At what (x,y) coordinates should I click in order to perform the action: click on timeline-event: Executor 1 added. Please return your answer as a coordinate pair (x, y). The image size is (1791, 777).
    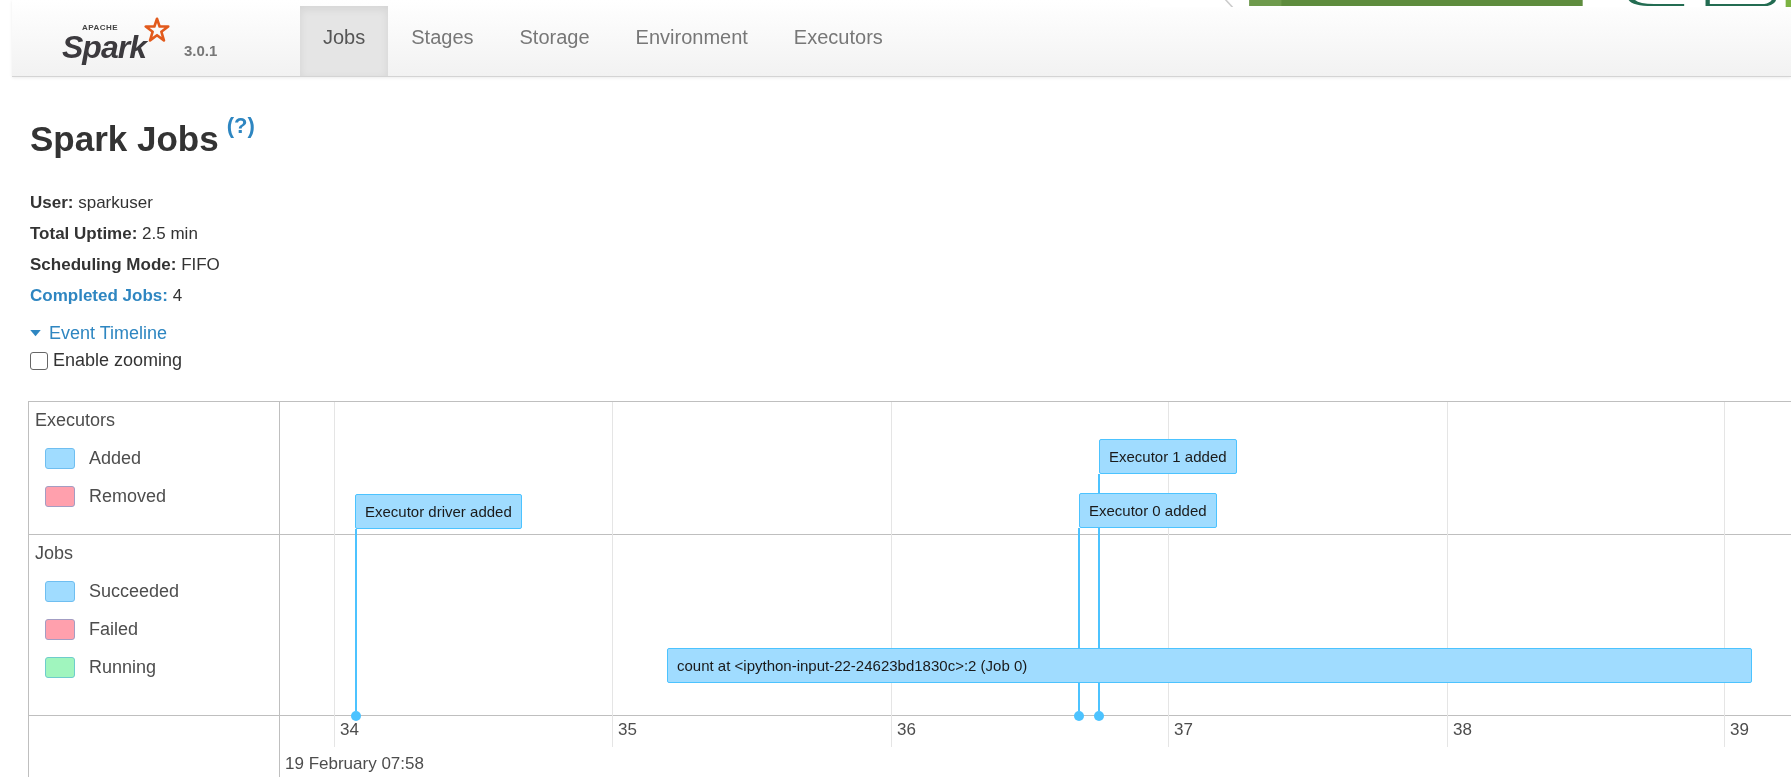
    Looking at the image, I should click on (1168, 456).